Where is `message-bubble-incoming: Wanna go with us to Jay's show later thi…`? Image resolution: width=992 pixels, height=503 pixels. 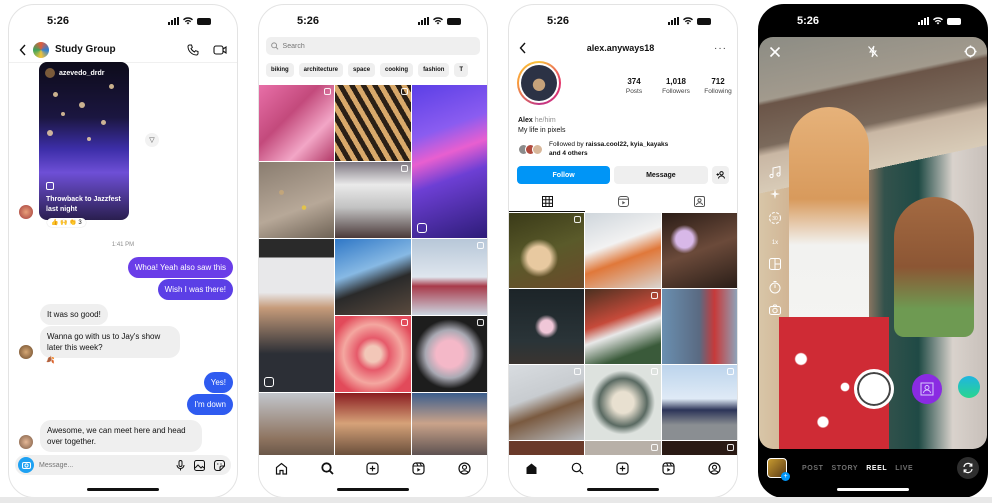
message-bubble-incoming: Wanna go with us to Jay's show later thi… is located at coordinates (110, 342).